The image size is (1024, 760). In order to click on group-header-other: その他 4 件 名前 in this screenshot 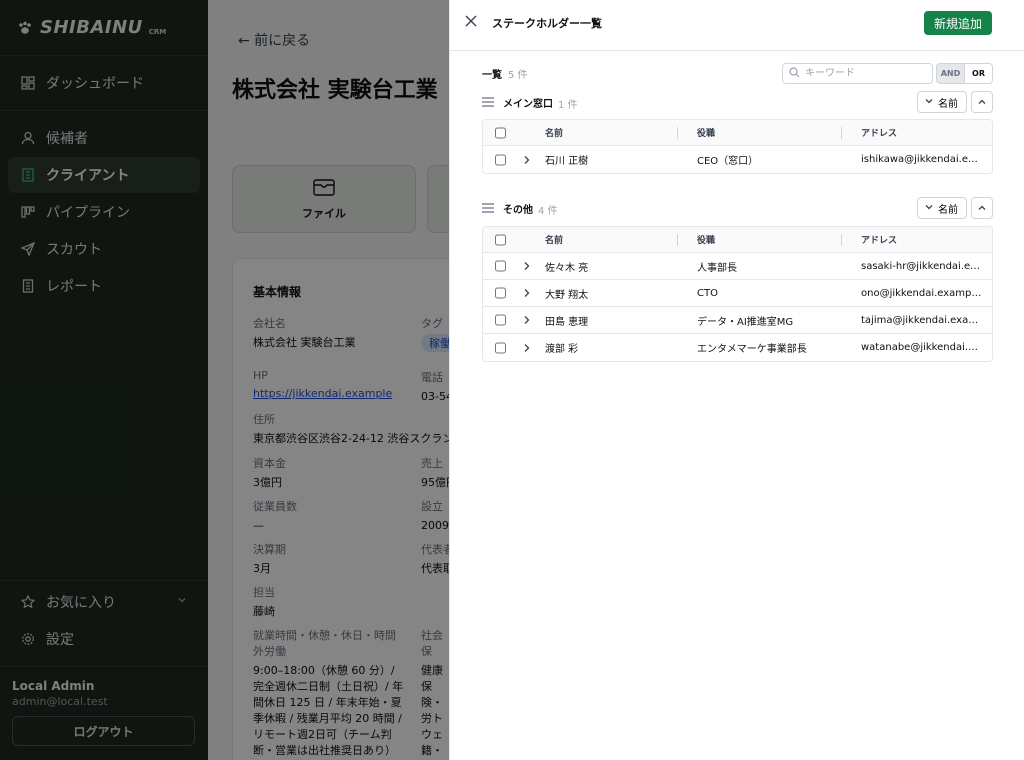, I will do `click(737, 208)`.